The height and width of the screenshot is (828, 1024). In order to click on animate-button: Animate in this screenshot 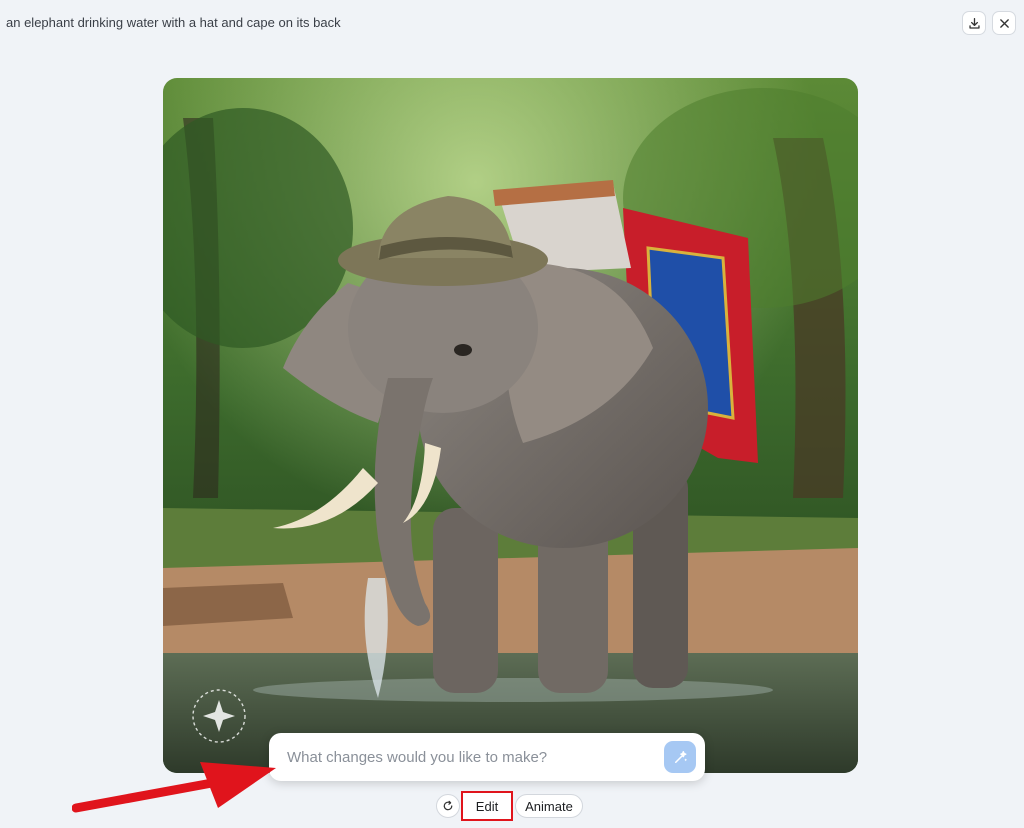, I will do `click(549, 806)`.